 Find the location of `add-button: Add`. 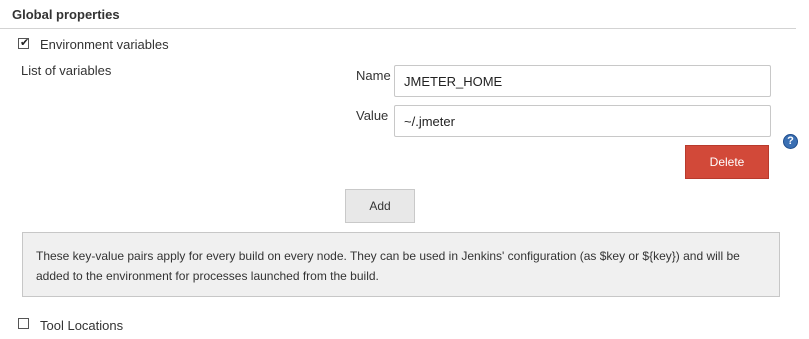

add-button: Add is located at coordinates (380, 206).